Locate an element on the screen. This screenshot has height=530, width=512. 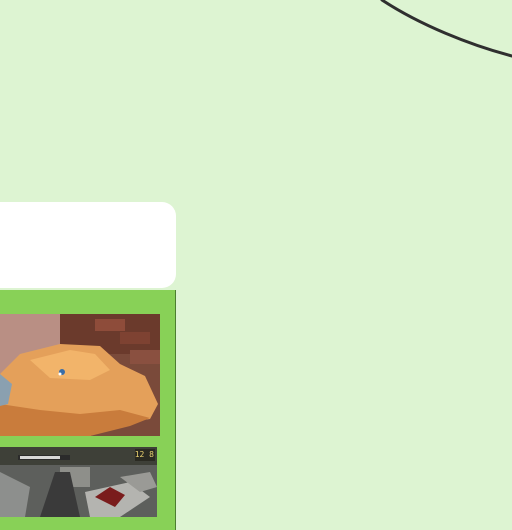
thumbnail-game-desert is located at coordinates (80, 375).